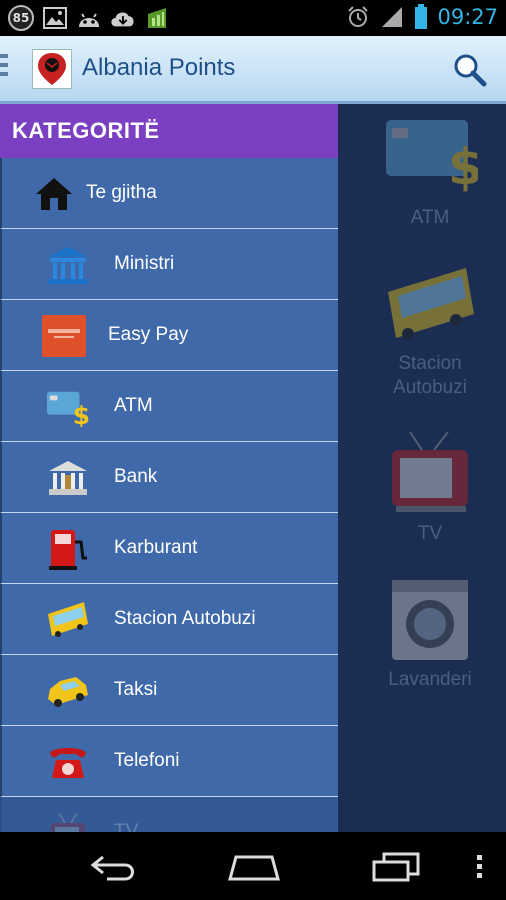  Describe the element at coordinates (467, 17) in the screenshot. I see `clock: 09:27` at that location.